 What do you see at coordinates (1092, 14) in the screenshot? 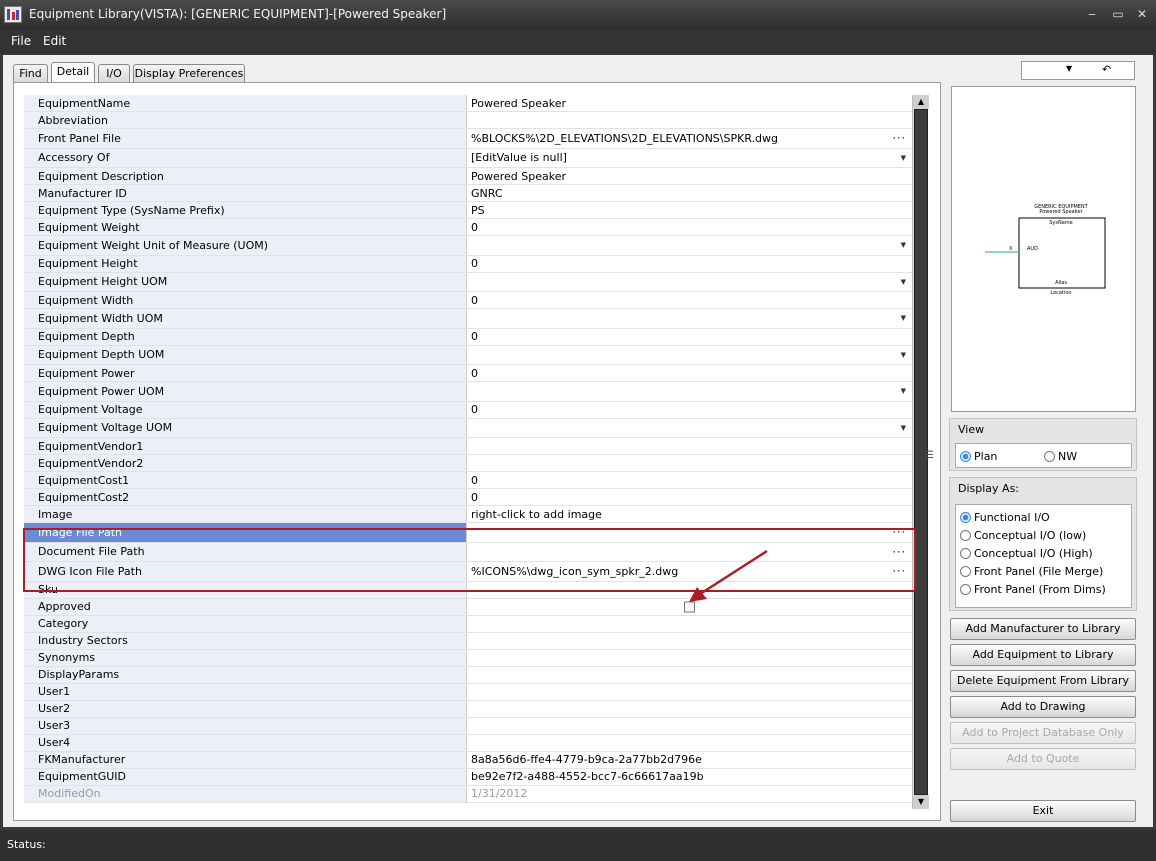
I see `minimize-icon: ‒` at bounding box center [1092, 14].